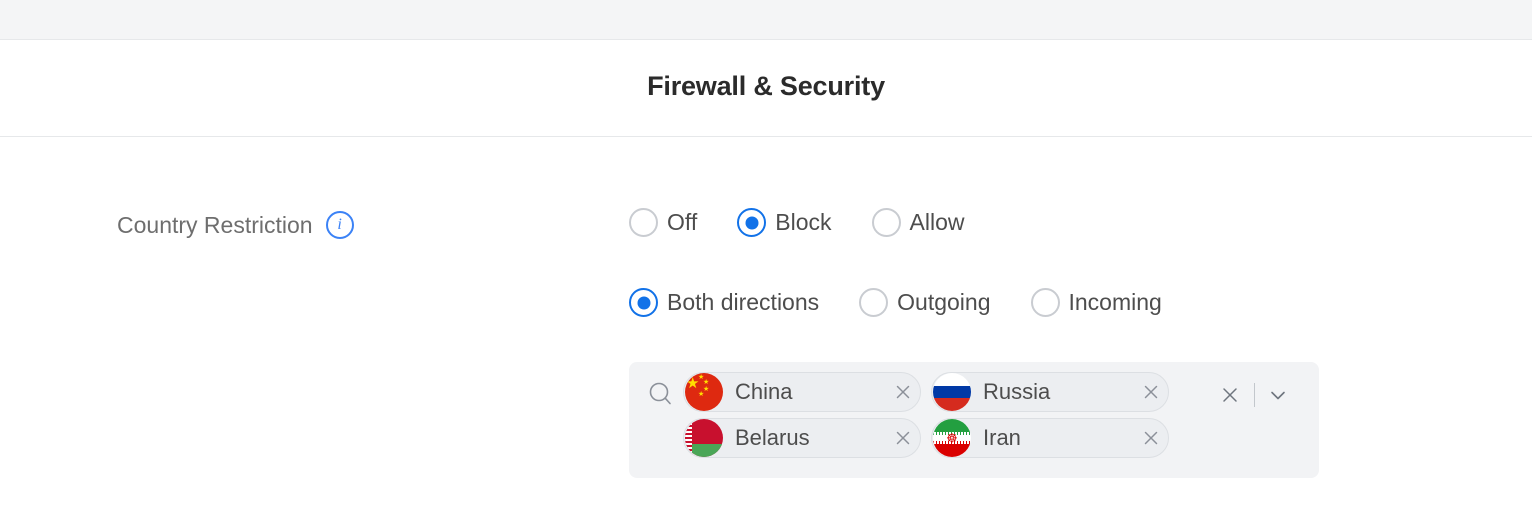  I want to click on flag-icon-iran: ☸, so click(952, 438).